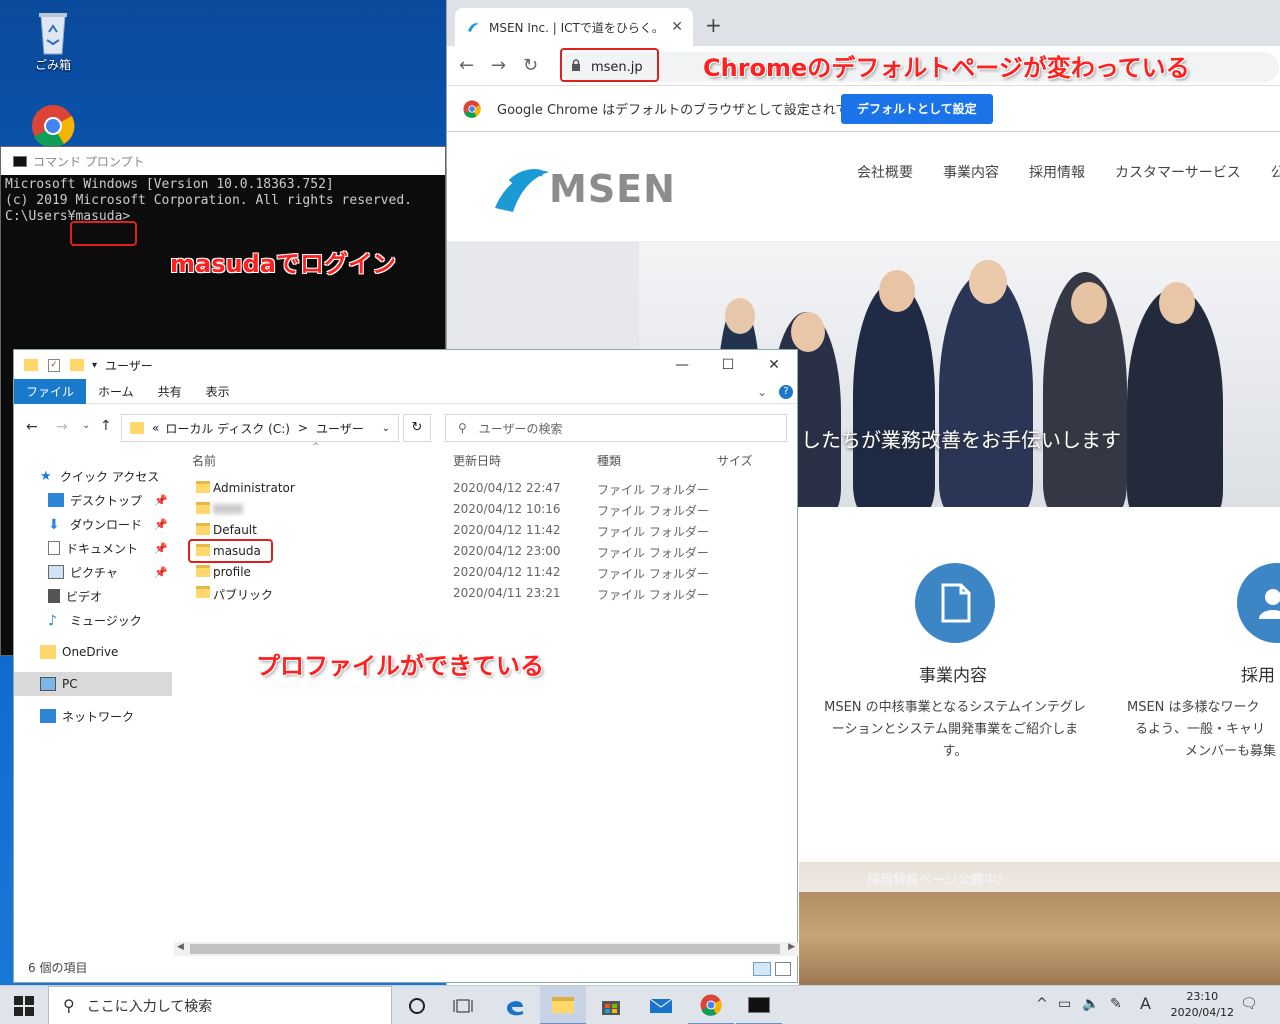 The width and height of the screenshot is (1280, 1024). I want to click on business-service-title: 事業内容, so click(953, 673).